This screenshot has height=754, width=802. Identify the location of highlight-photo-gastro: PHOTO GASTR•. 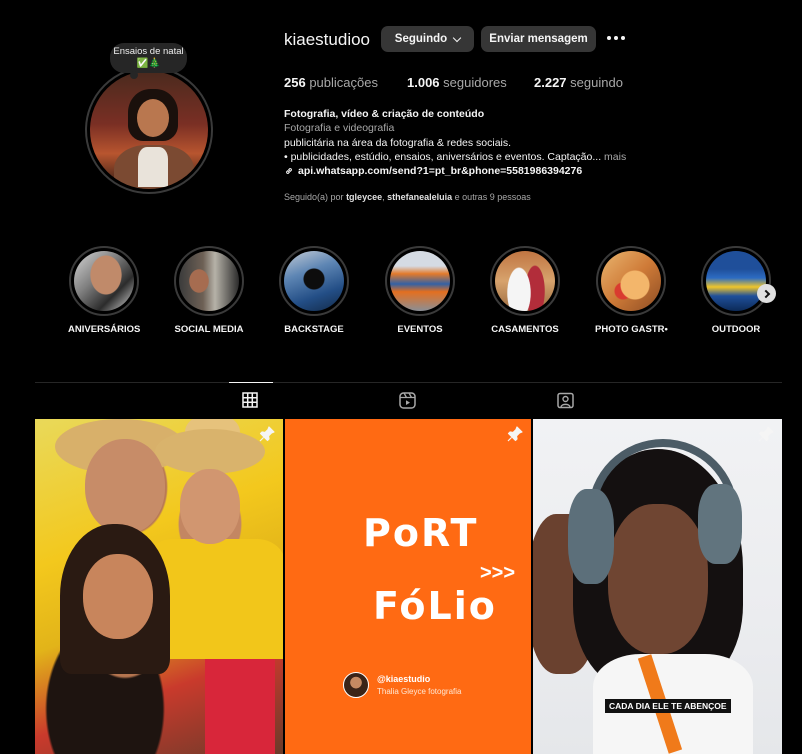
(631, 290).